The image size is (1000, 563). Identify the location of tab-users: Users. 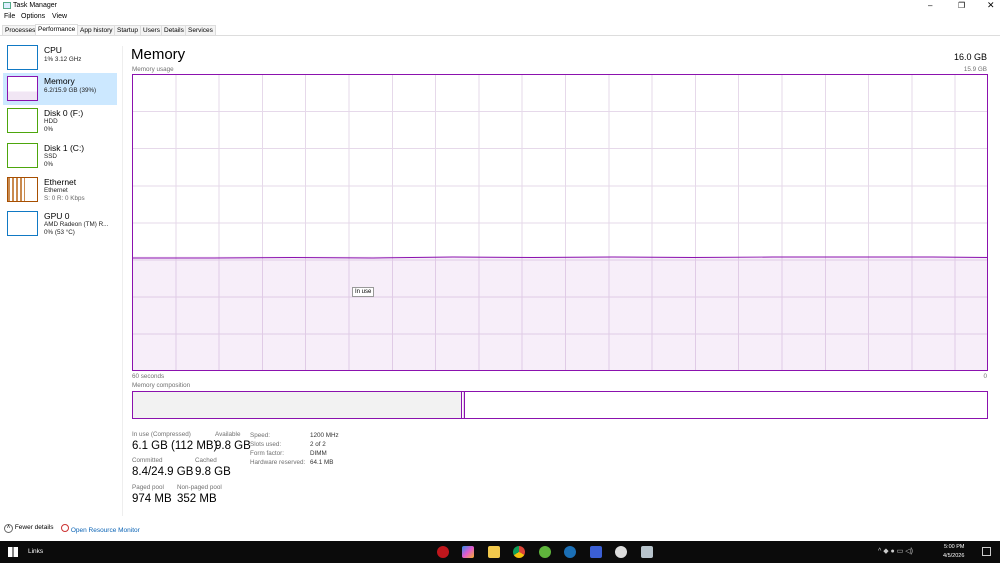
(151, 30).